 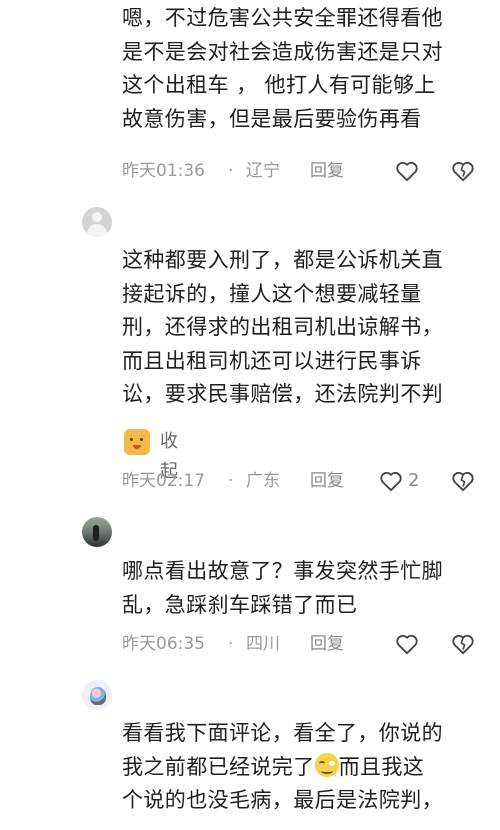 I want to click on comment-time: 昨天01:36, so click(x=163, y=171).